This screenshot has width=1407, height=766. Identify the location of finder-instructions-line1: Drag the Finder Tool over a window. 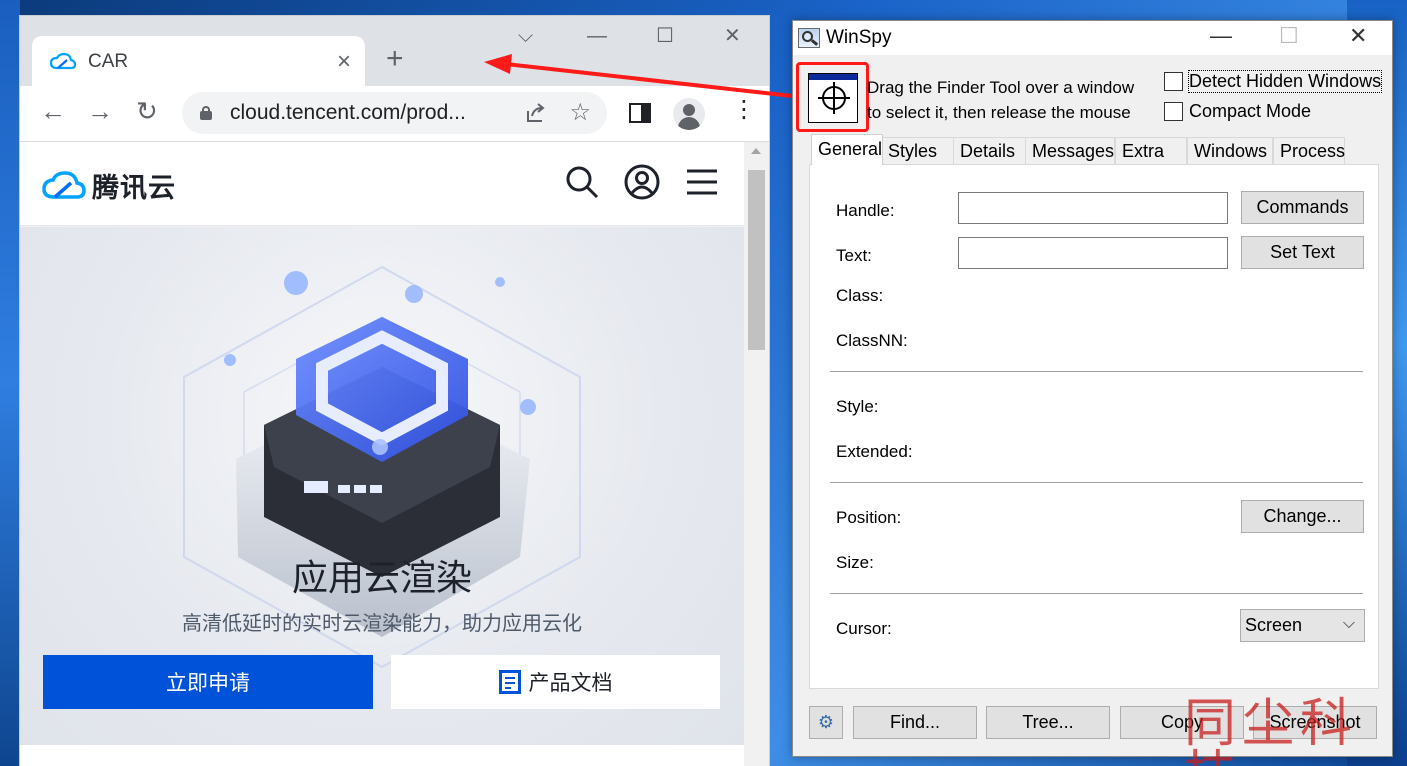
(1001, 87).